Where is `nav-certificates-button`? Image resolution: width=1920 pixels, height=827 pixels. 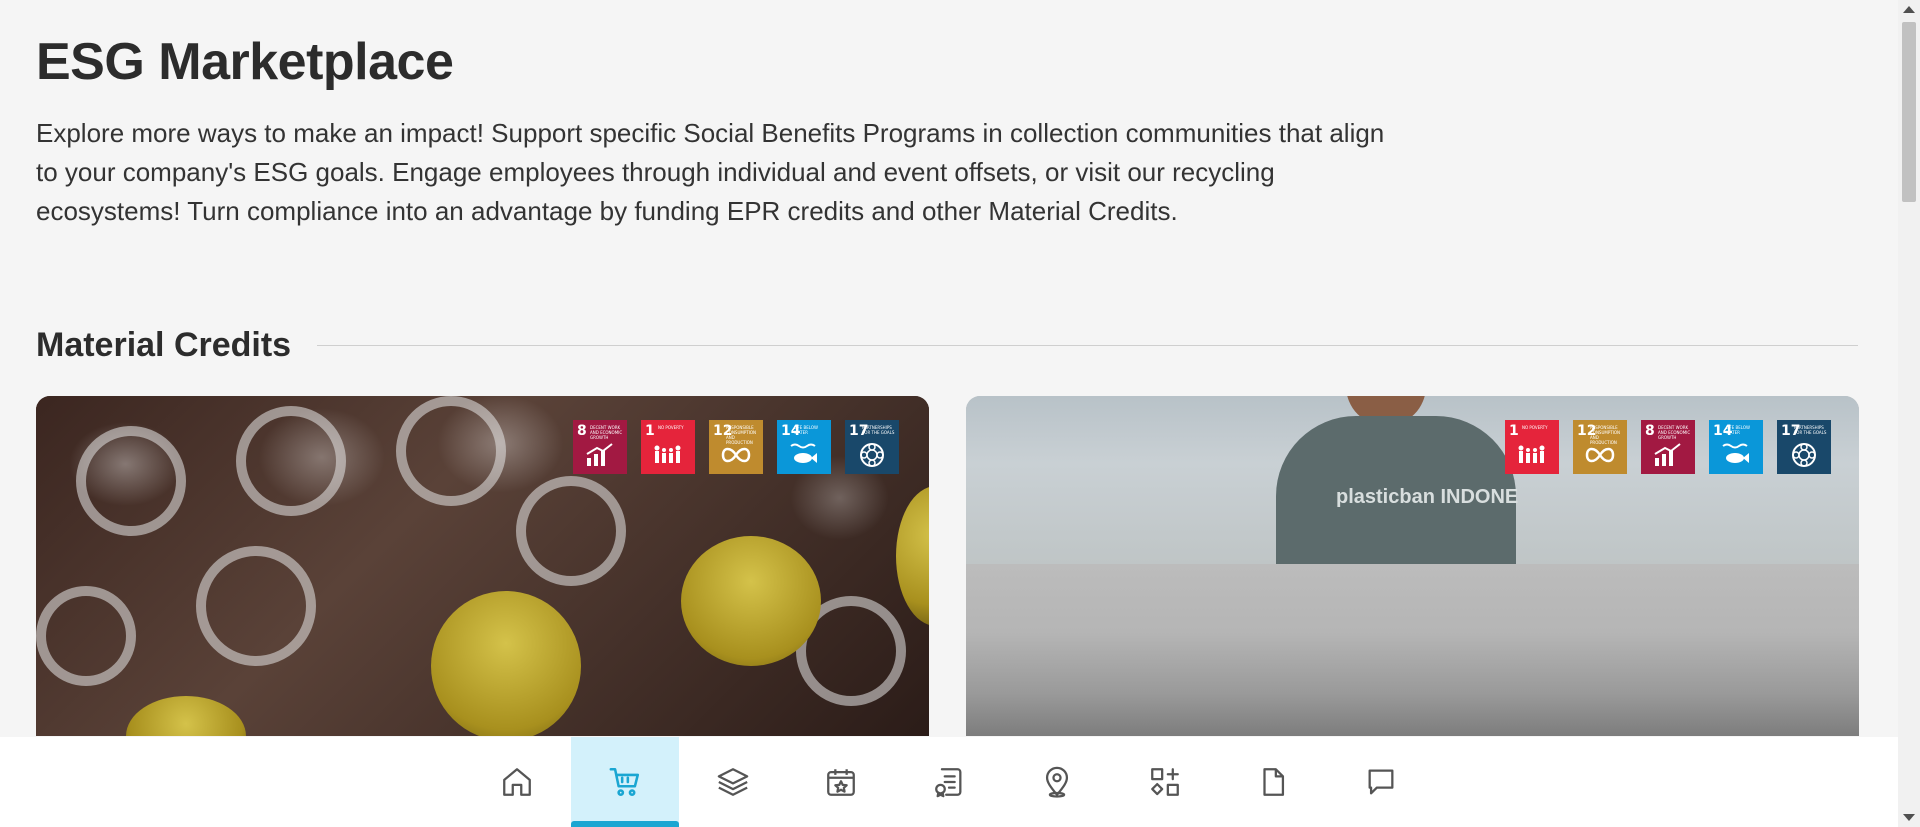
nav-certificates-button is located at coordinates (949, 782).